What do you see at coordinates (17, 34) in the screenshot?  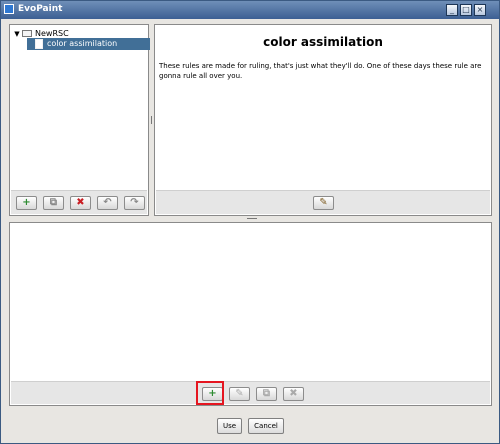 I see `expand-toggle-icon: ▼` at bounding box center [17, 34].